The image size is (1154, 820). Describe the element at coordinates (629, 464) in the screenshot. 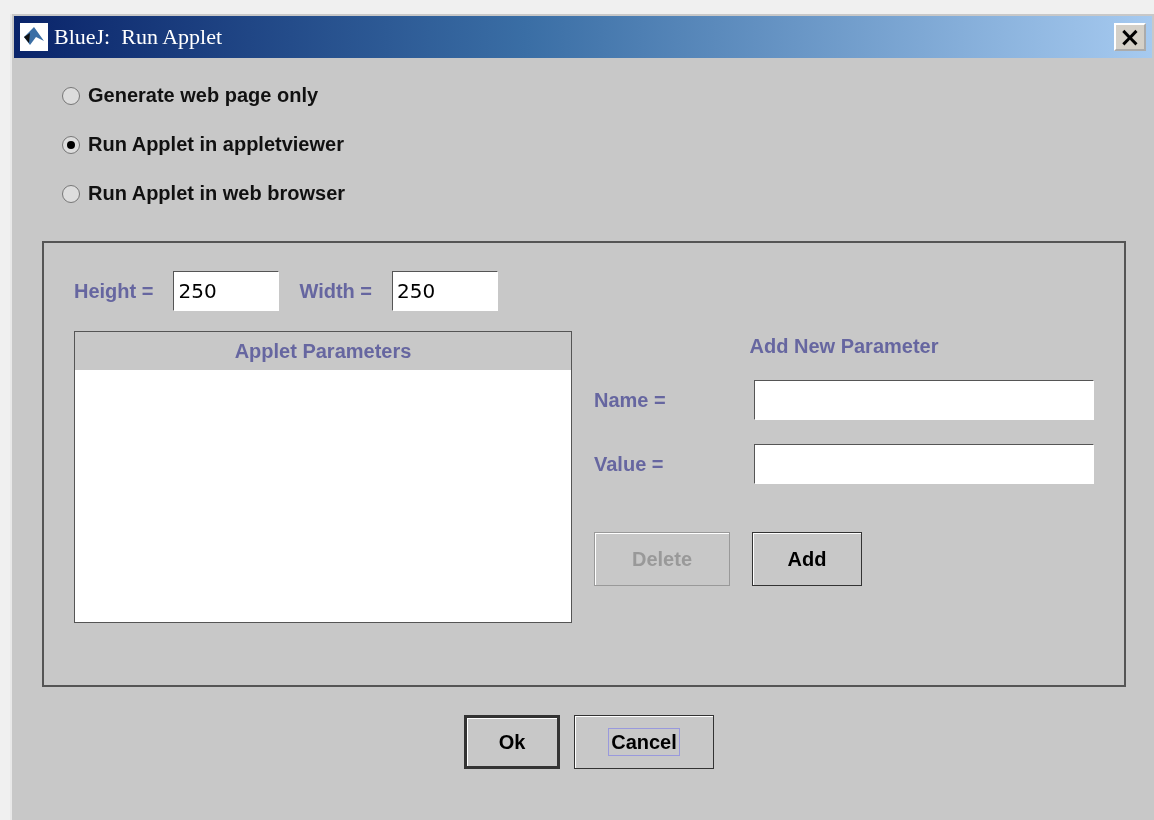

I see `value-label: Value =` at that location.